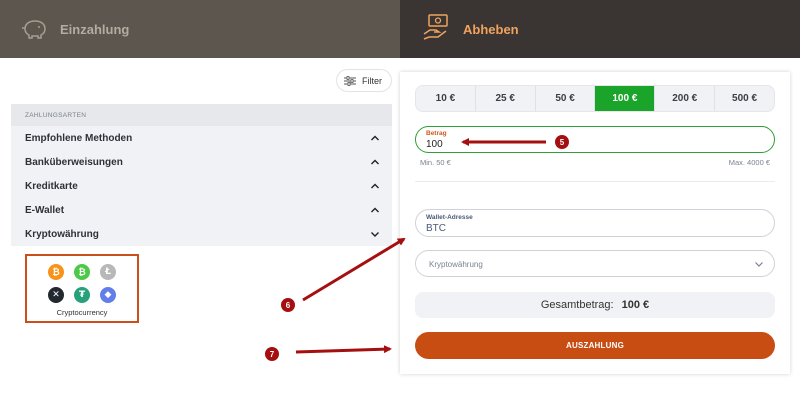  I want to click on min-amount: Min. 50 €, so click(435, 162).